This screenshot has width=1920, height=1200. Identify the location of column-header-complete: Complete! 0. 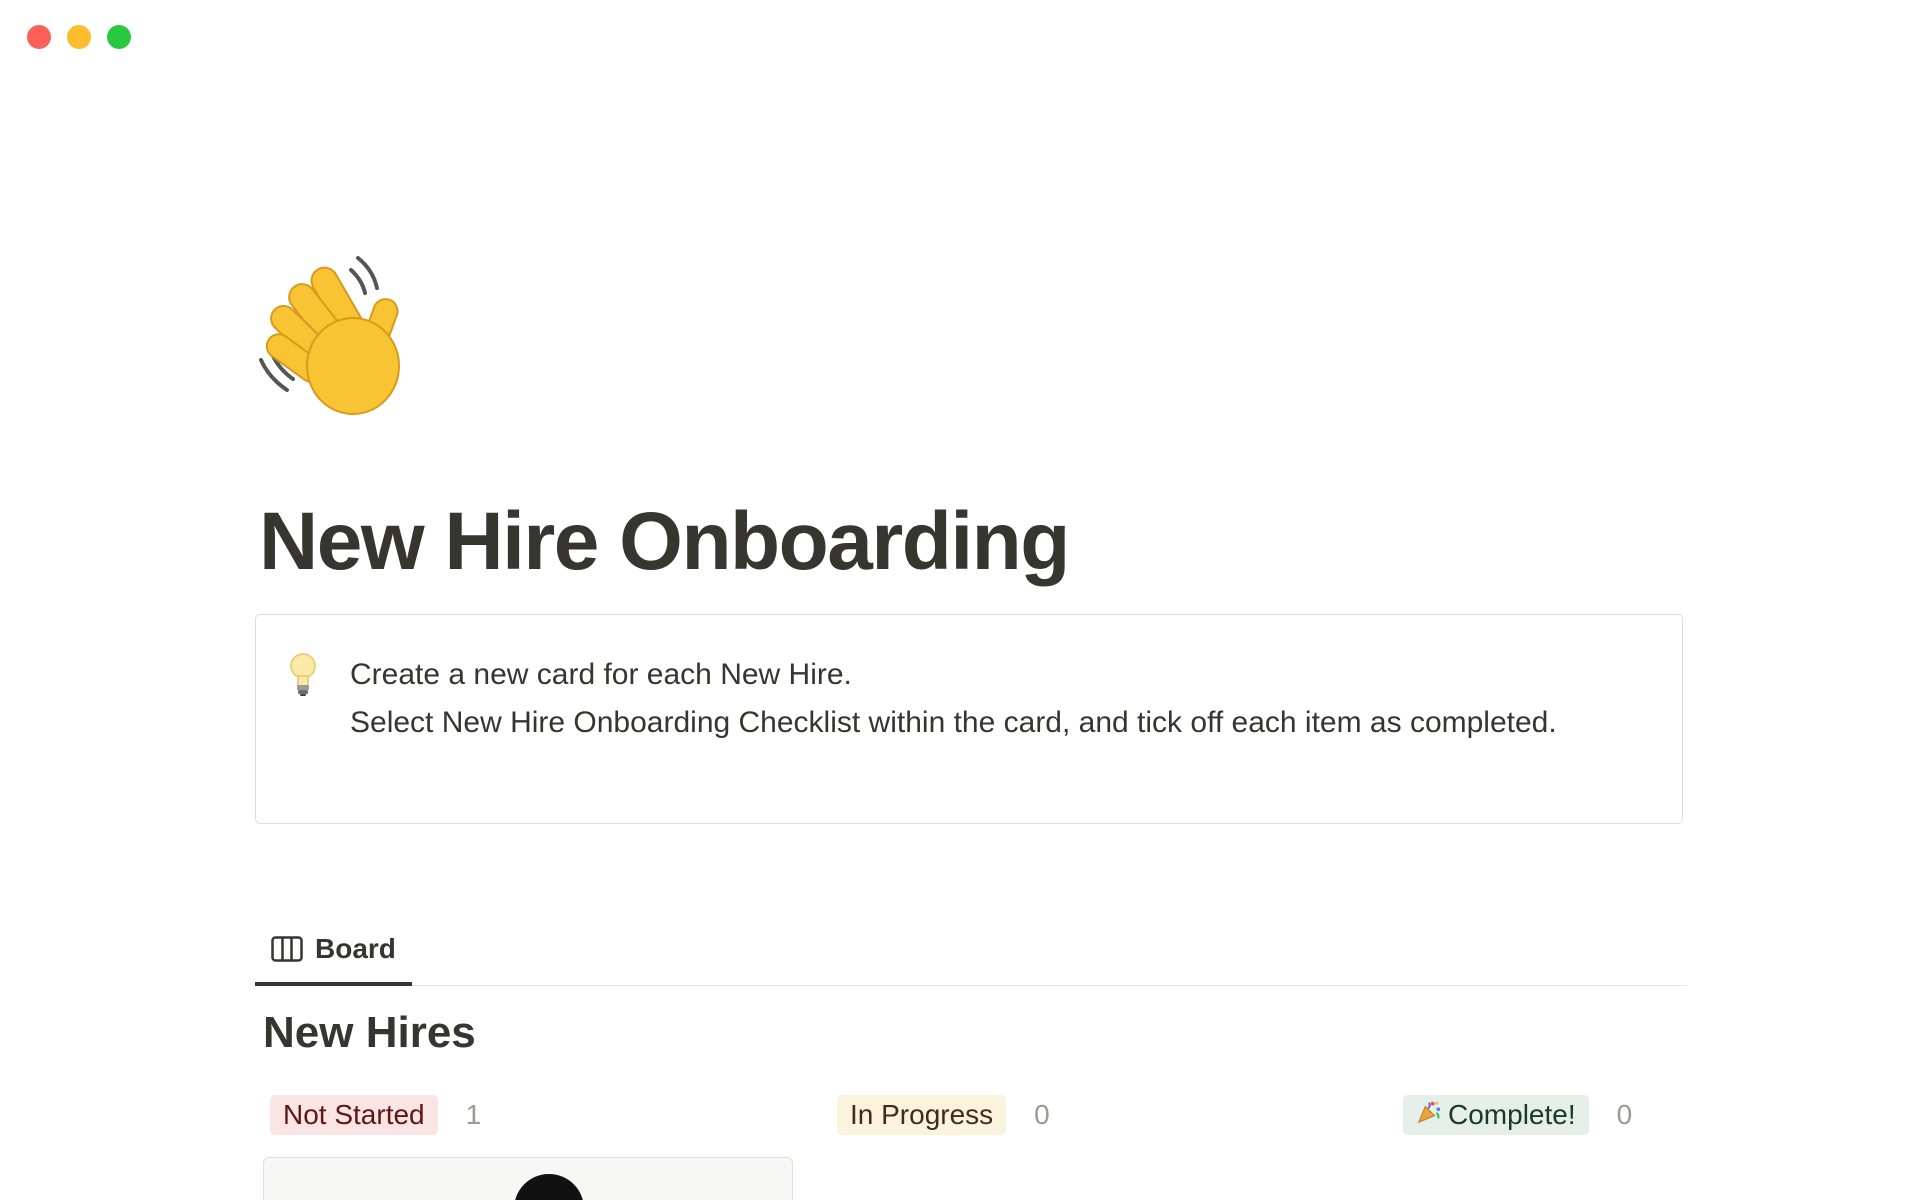
(1517, 1115).